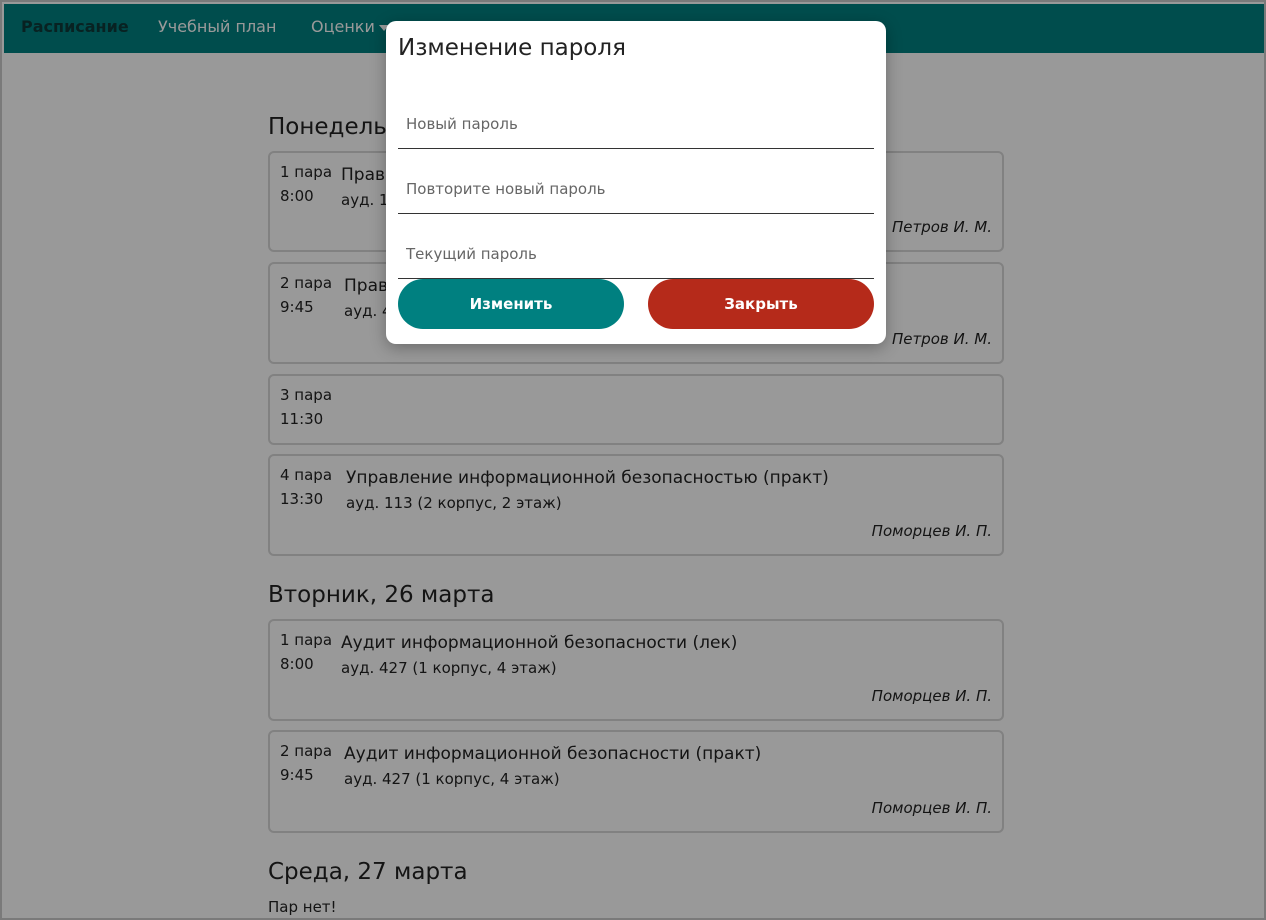  I want to click on new-password-field, so click(636, 124).